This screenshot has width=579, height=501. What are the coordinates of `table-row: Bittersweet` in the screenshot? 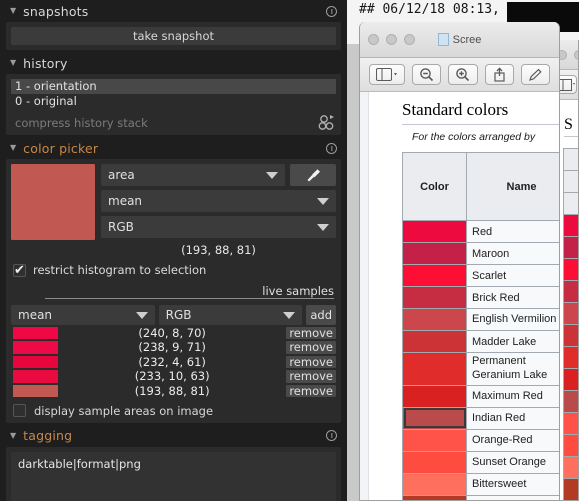 It's located at (480, 484).